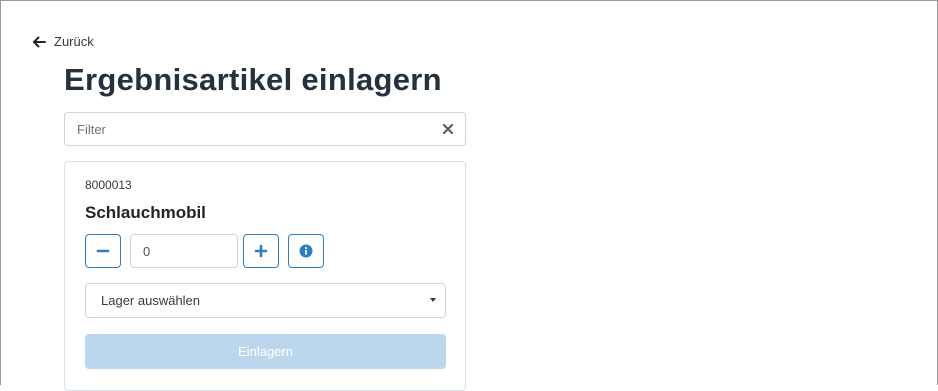 The image size is (938, 391). I want to click on info-circle-icon, so click(306, 251).